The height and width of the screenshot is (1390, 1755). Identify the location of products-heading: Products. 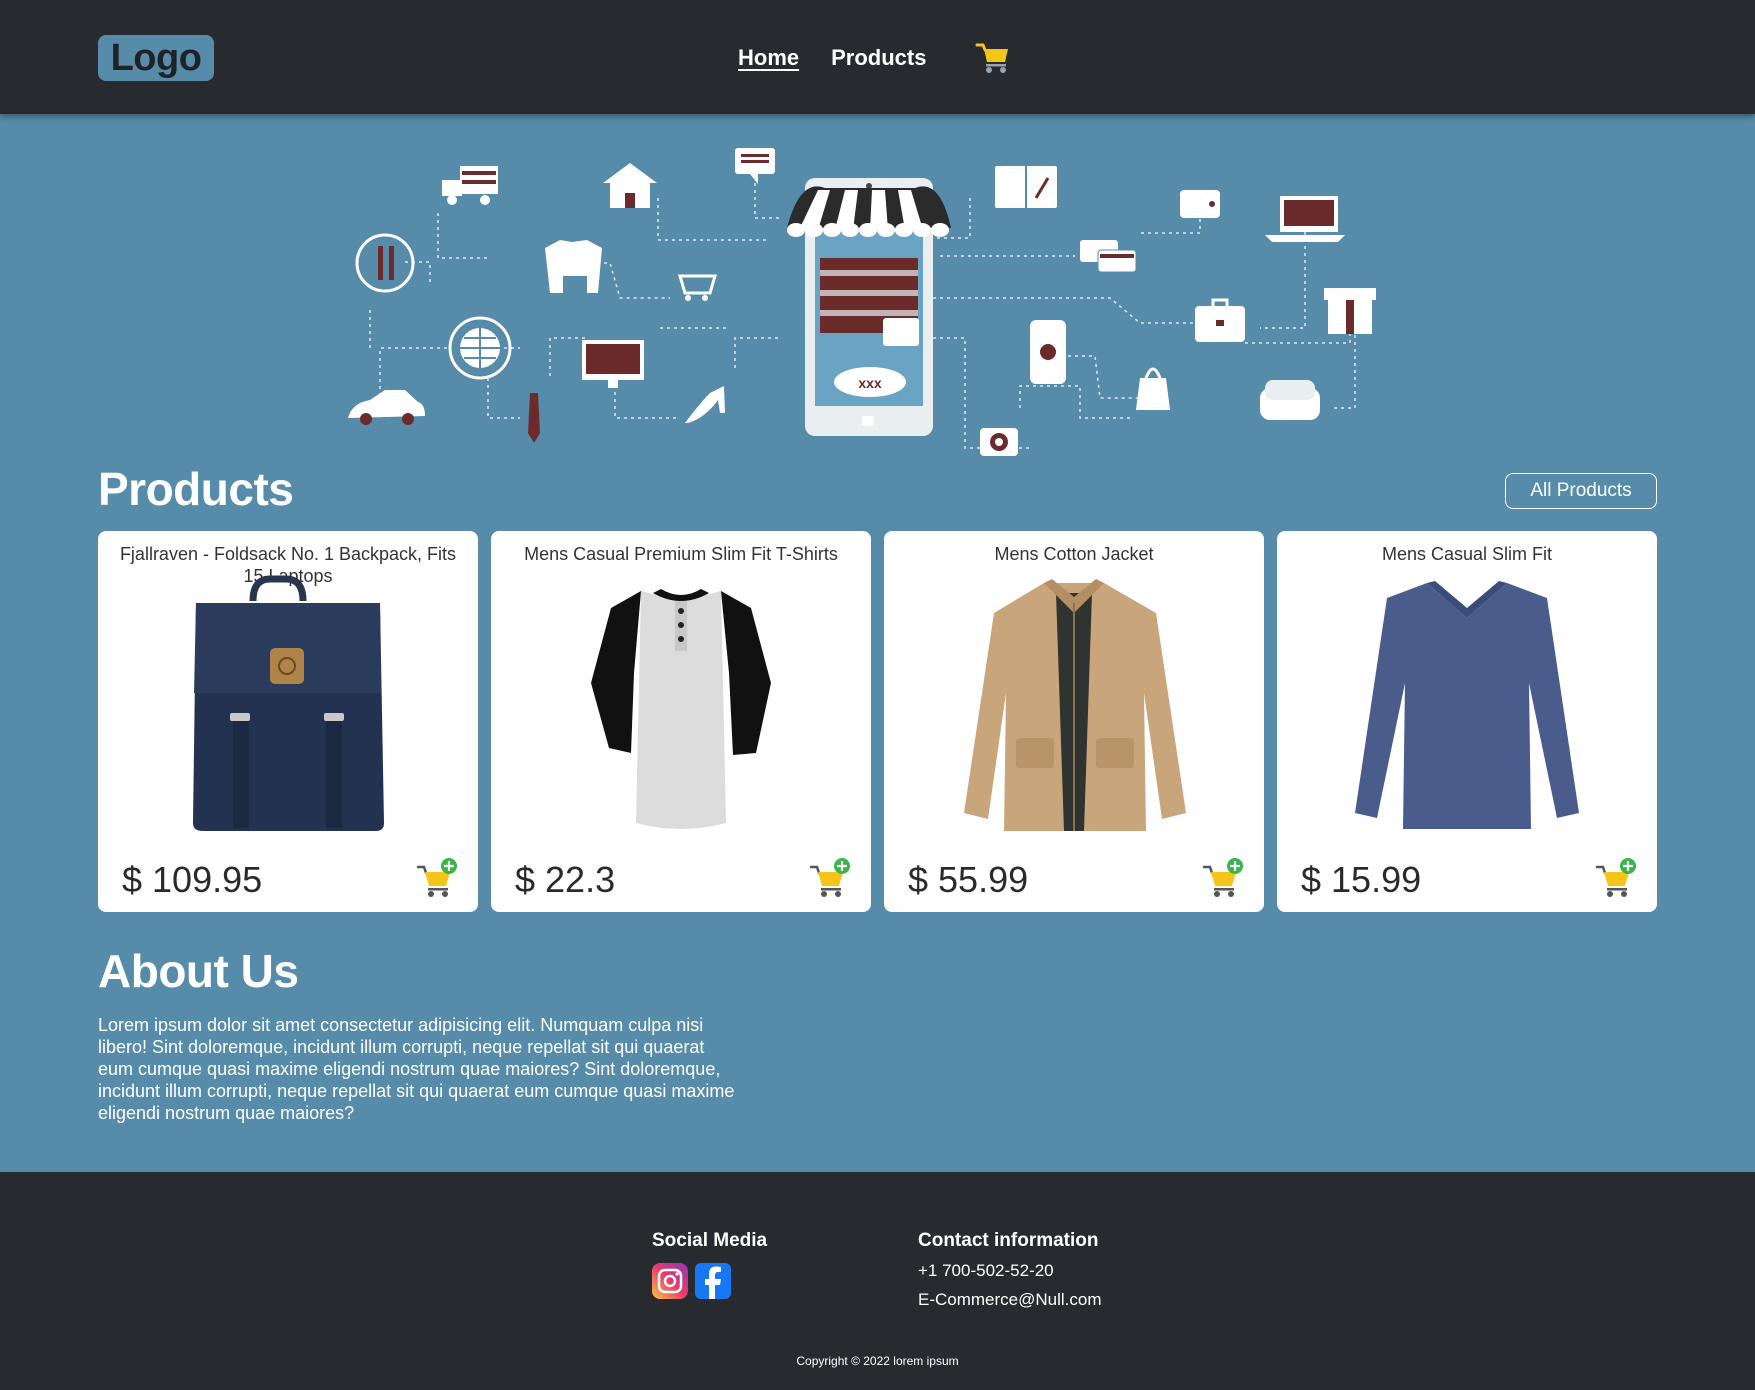
(196, 489).